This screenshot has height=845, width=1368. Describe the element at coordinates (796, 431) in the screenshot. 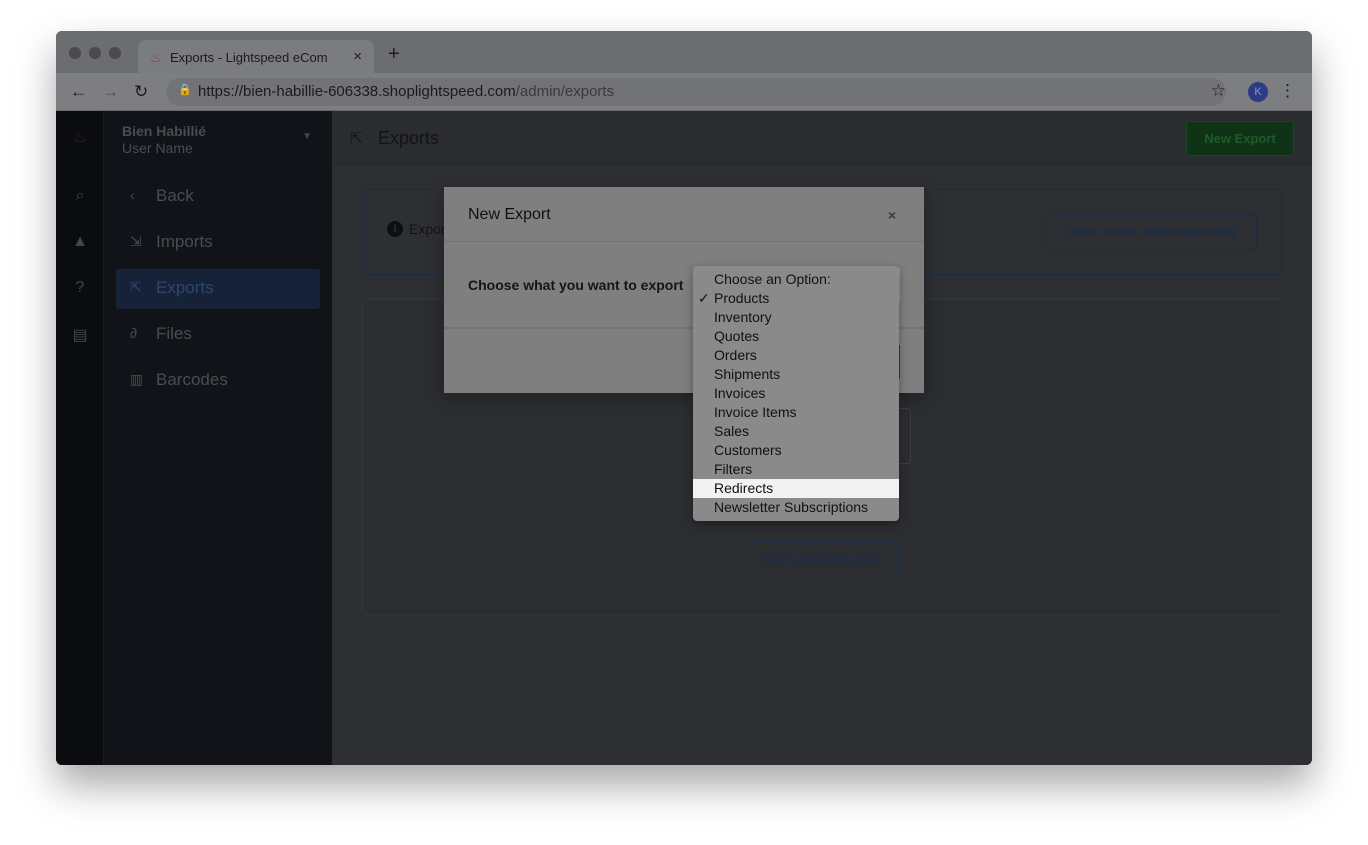

I see `option-sales: Sales` at that location.